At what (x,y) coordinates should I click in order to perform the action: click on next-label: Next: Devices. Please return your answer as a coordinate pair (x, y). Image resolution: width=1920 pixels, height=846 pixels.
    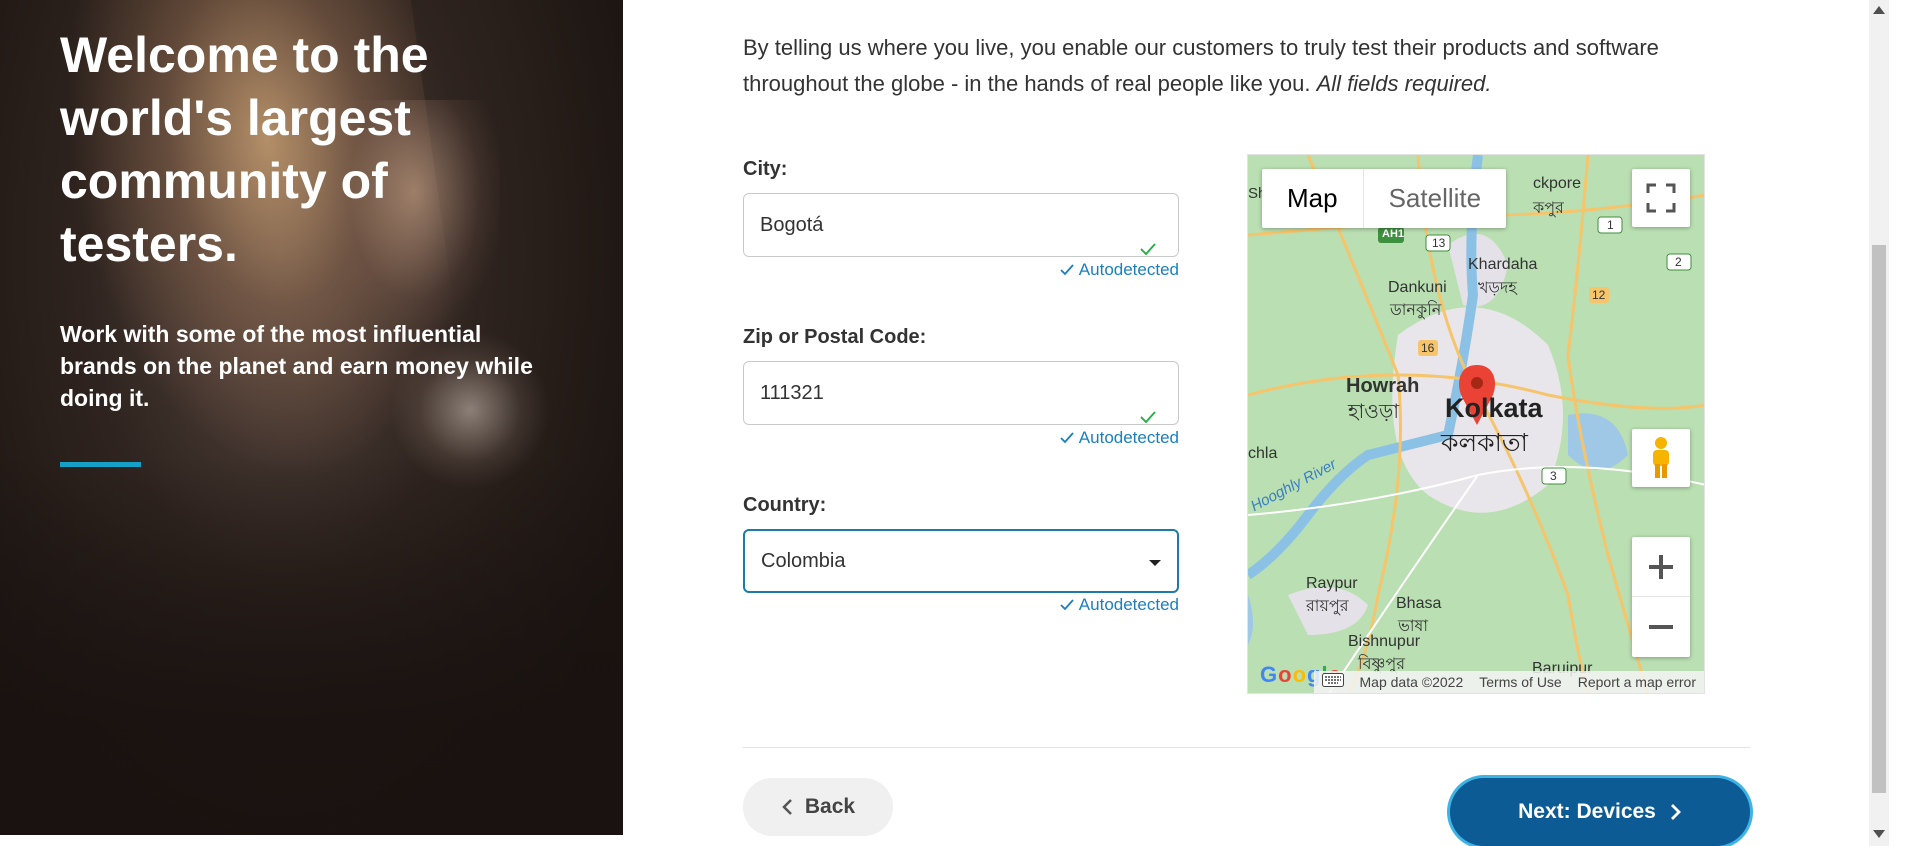
    Looking at the image, I should click on (1587, 811).